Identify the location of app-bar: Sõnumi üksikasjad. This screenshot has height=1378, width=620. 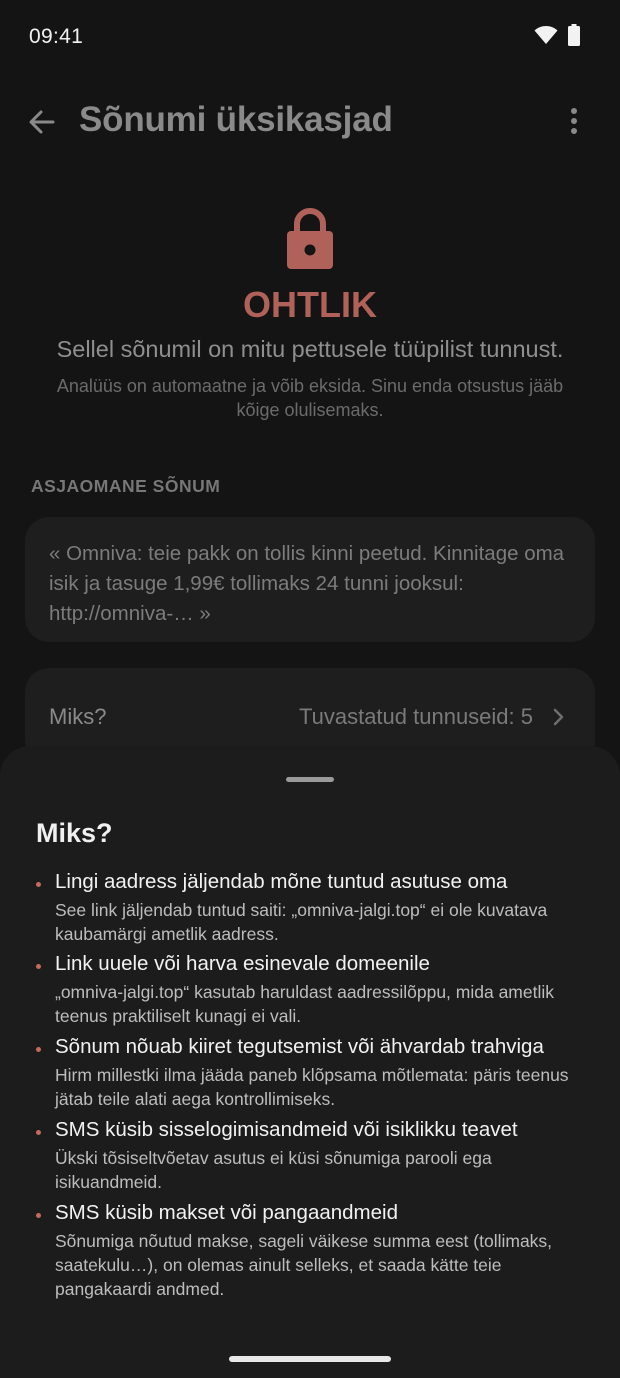
(310, 122).